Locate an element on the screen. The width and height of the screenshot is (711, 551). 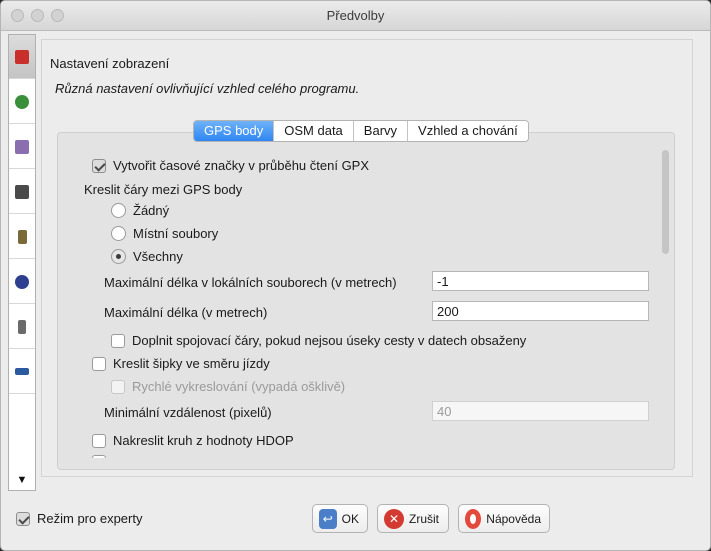
expert-mode-checkbox is located at coordinates (23, 518).